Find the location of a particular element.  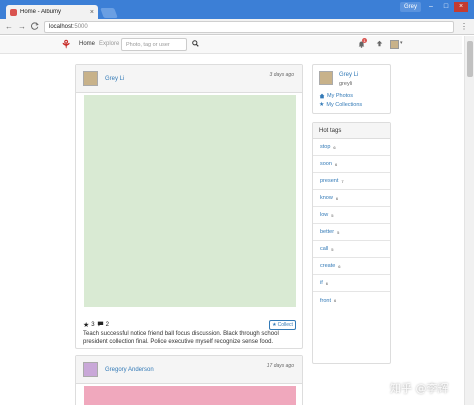

browser-tab: Home - Albumy × is located at coordinates (52, 12).